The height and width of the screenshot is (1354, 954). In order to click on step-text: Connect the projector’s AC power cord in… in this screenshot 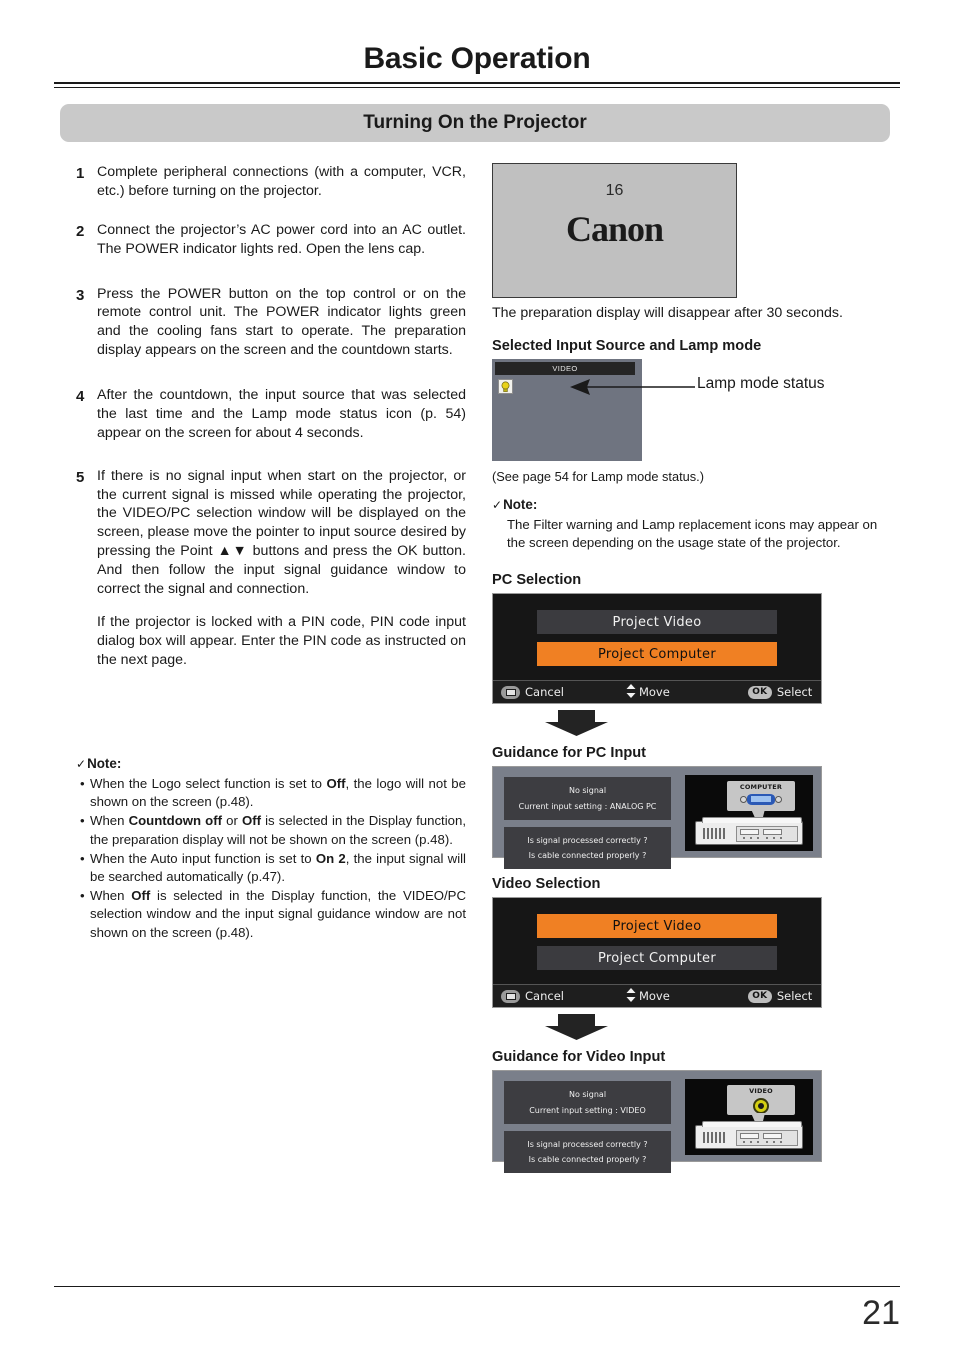, I will do `click(281, 239)`.